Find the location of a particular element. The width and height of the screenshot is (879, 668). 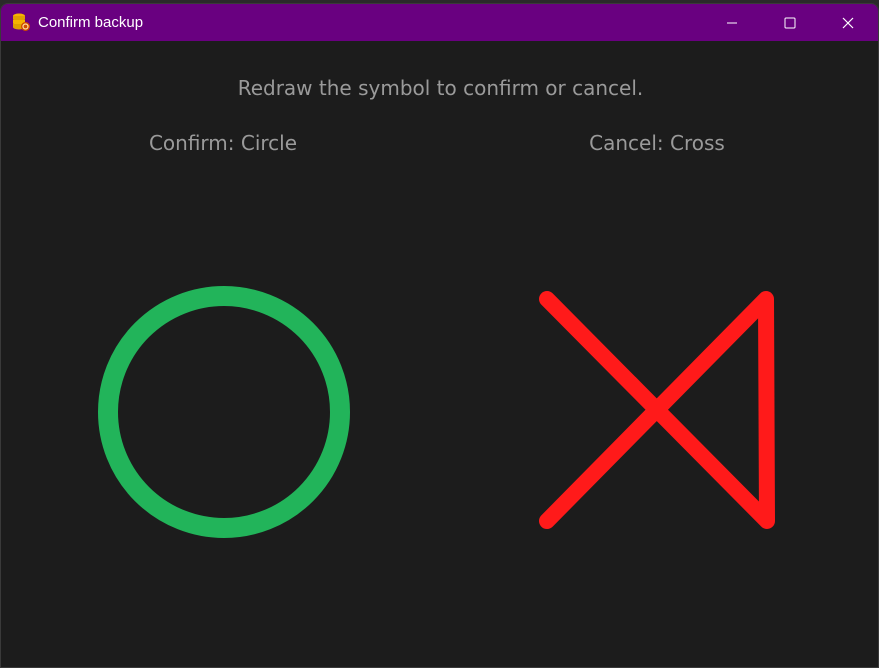

confirm-circle-symbol is located at coordinates (224, 412).